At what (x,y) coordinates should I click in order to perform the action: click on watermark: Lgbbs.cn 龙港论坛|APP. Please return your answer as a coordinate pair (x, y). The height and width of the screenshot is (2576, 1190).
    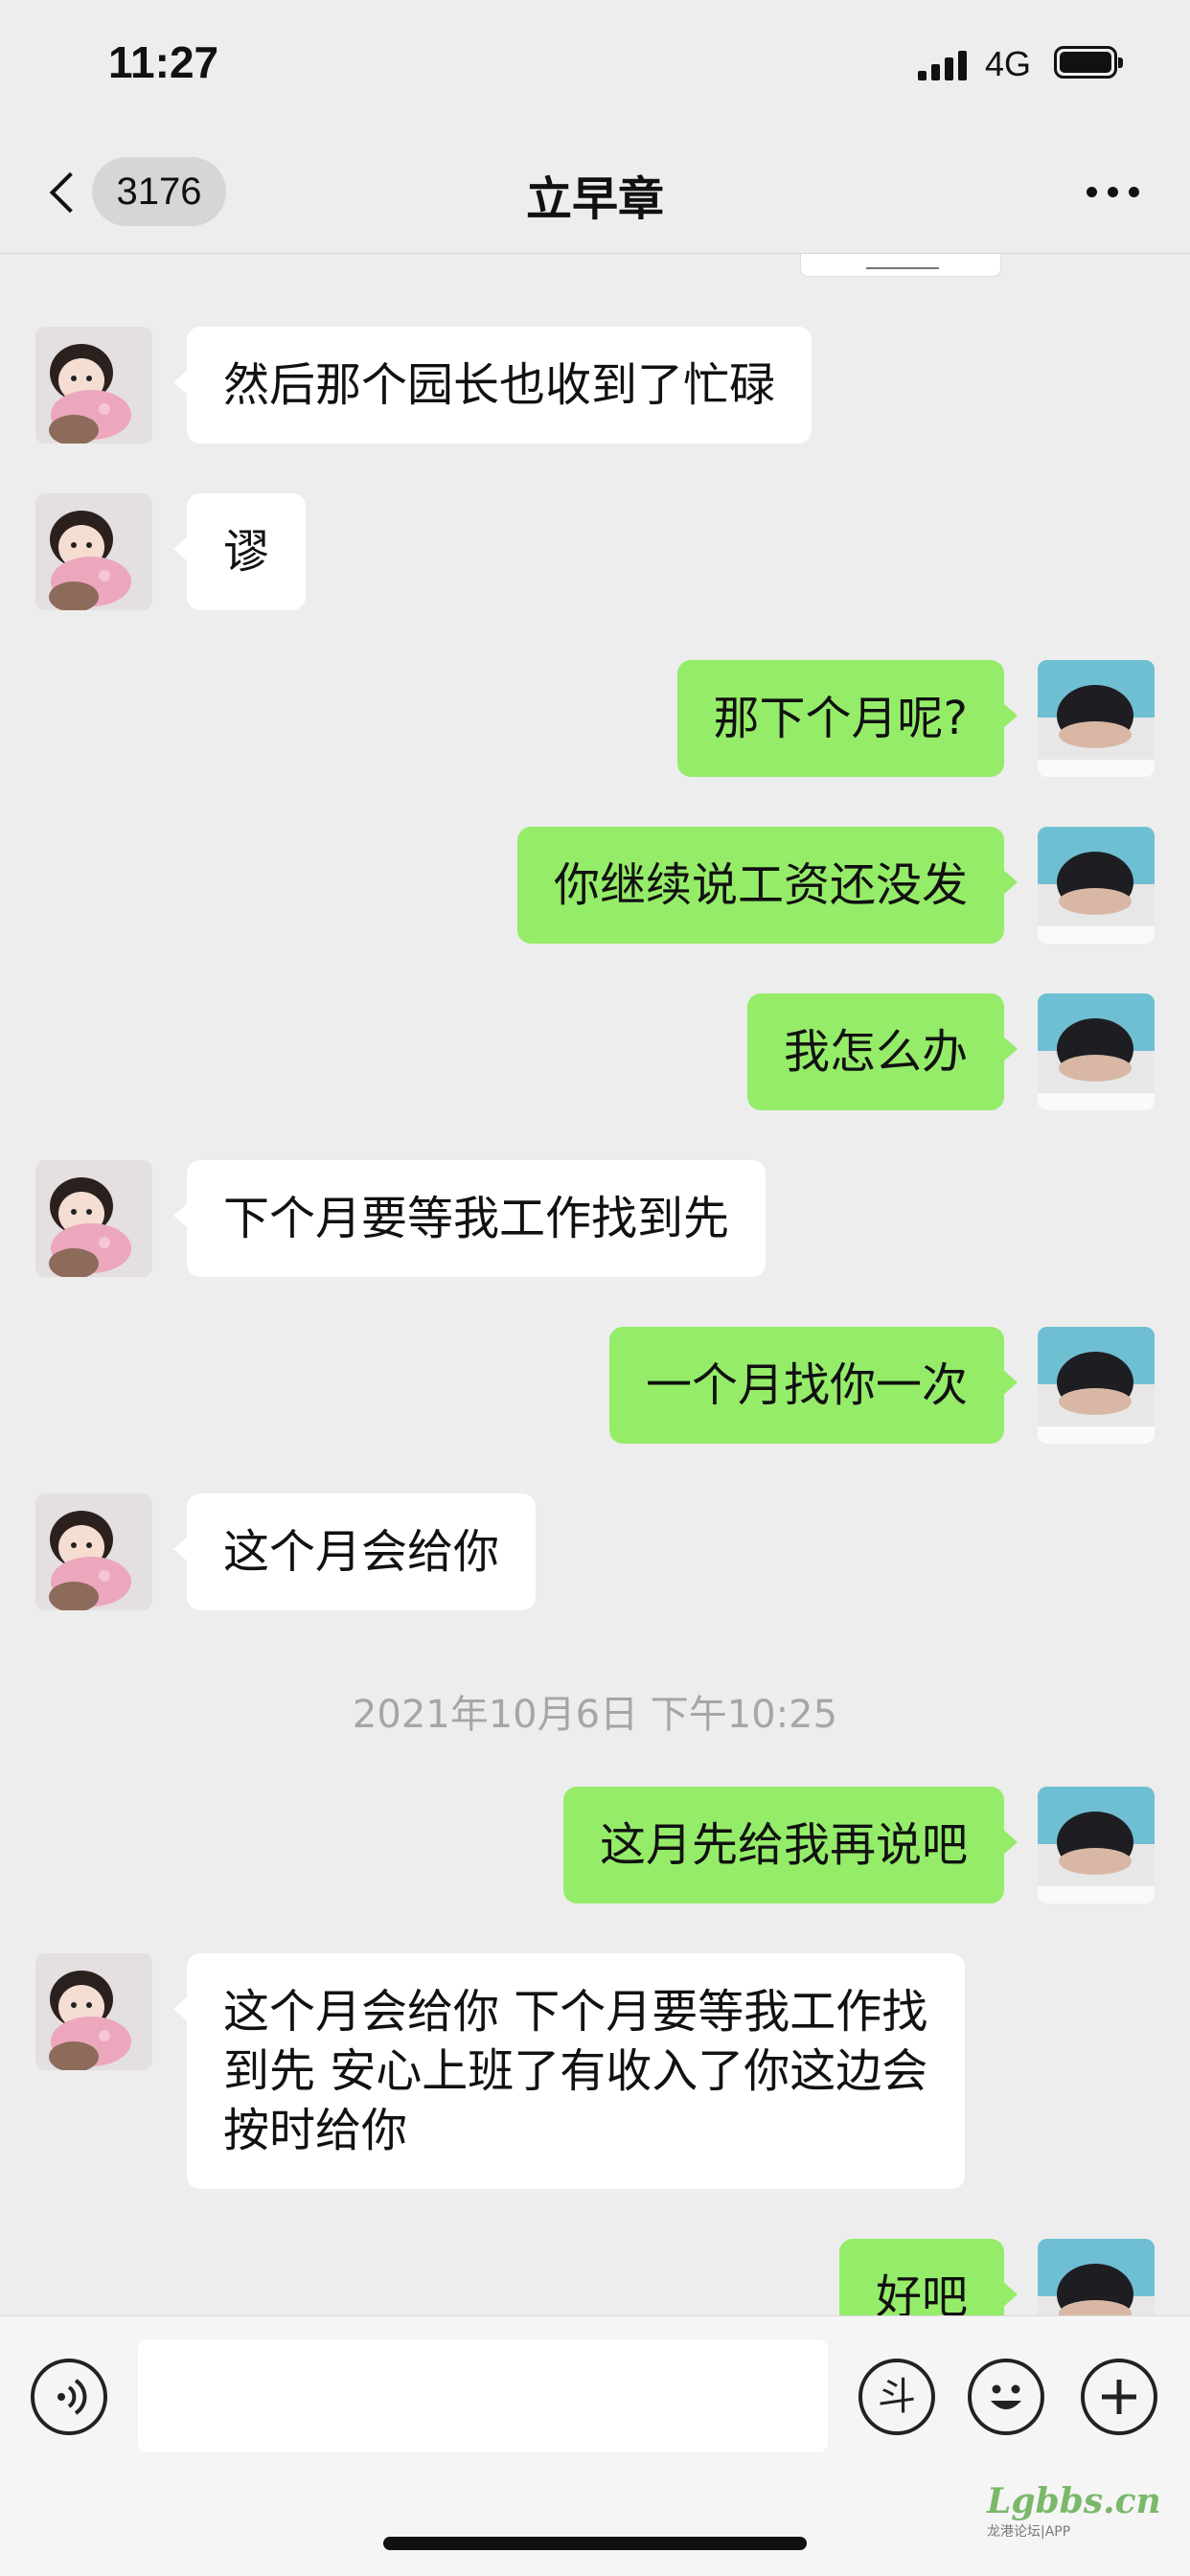
    Looking at the image, I should click on (1083, 2519).